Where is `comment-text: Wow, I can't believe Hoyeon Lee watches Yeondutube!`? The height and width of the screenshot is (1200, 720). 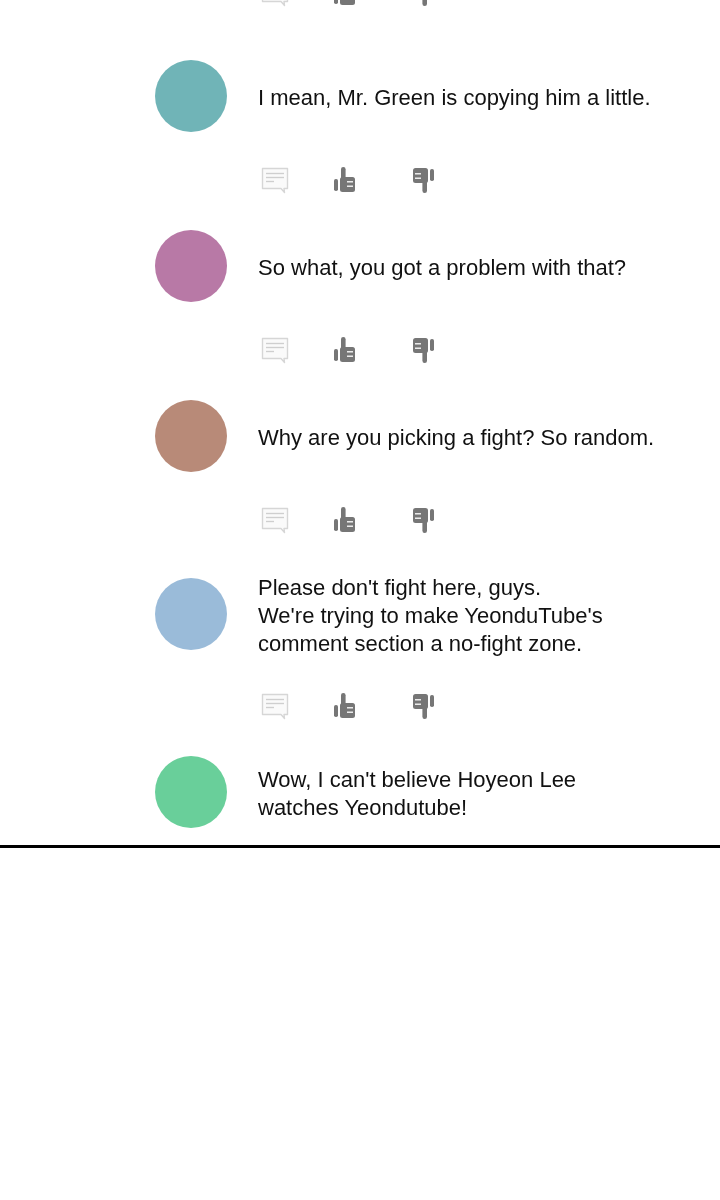
comment-text: Wow, I can't believe Hoyeon Lee watches Yeondutube! is located at coordinates (417, 794).